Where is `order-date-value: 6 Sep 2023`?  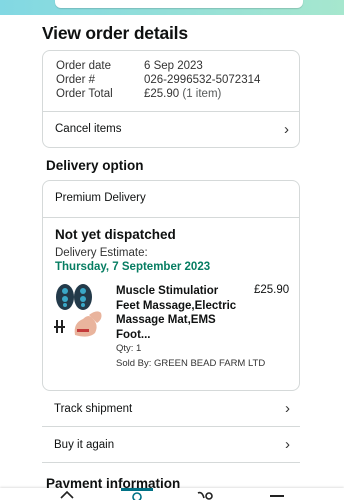 order-date-value: 6 Sep 2023 is located at coordinates (173, 66).